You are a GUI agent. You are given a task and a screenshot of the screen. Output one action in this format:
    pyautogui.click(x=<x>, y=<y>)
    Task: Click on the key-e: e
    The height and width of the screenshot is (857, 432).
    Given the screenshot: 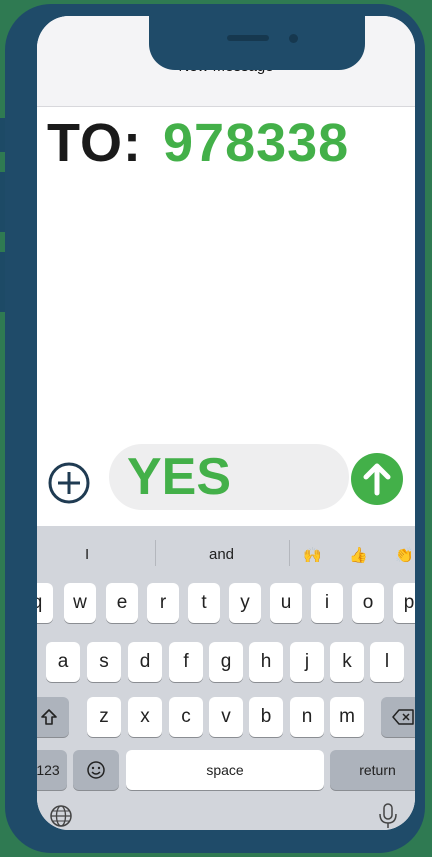 What is the action you would take?
    pyautogui.click(x=122, y=603)
    